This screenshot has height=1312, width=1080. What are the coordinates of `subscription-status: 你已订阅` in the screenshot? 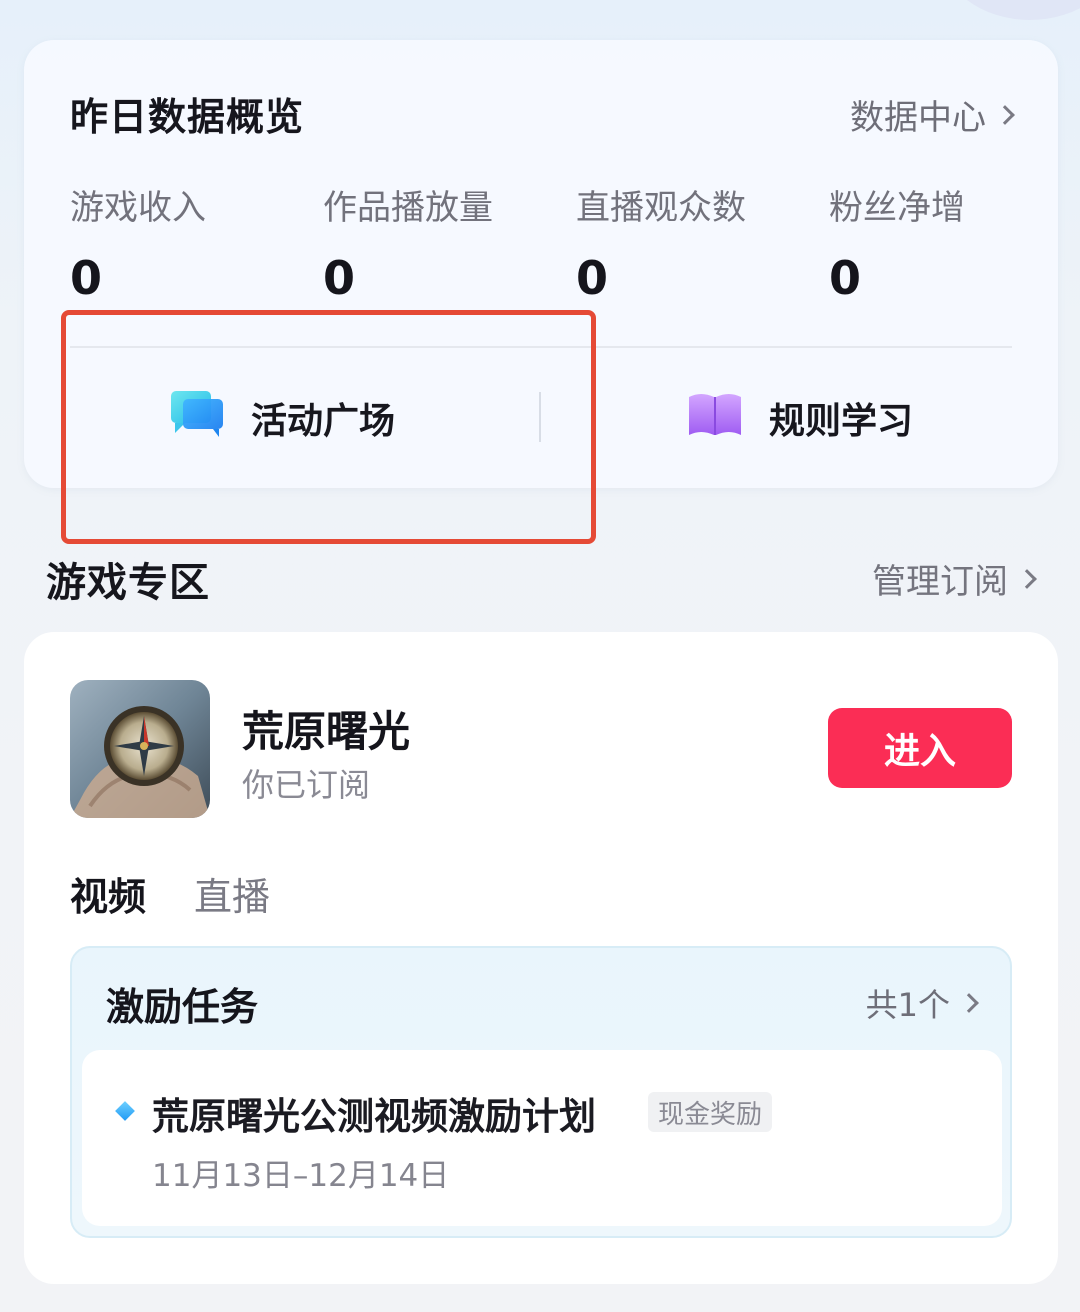 It's located at (306, 785).